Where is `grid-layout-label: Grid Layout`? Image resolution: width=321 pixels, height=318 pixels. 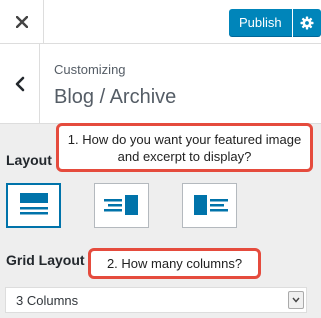
grid-layout-label: Grid Layout is located at coordinates (45, 260).